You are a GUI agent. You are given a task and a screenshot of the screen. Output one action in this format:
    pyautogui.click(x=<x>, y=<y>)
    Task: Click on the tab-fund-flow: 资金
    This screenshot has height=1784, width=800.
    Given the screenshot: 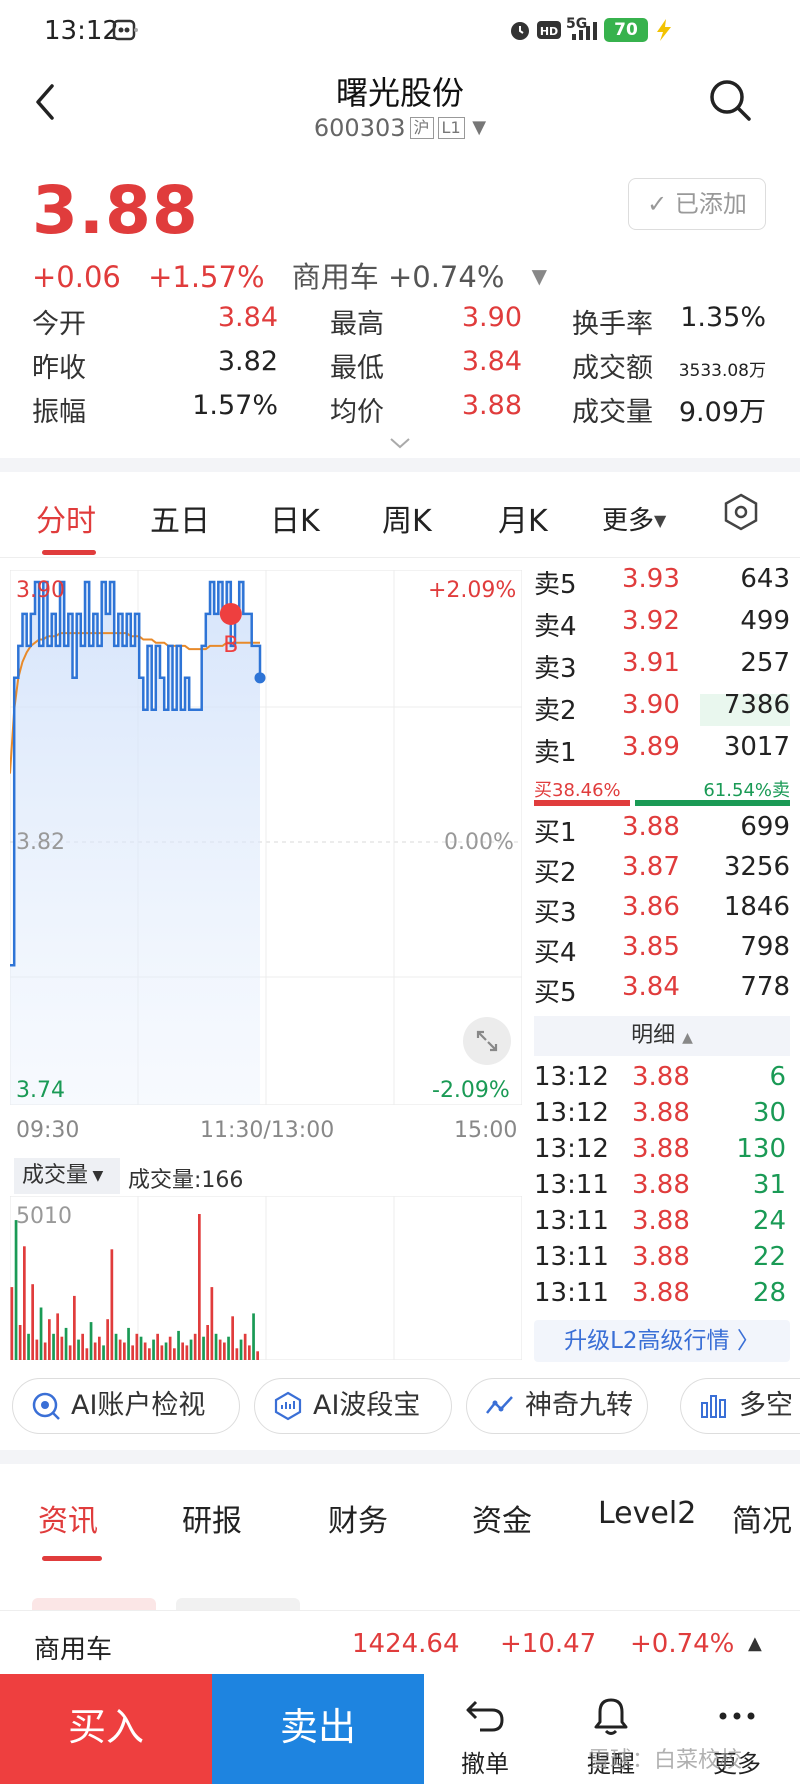 What is the action you would take?
    pyautogui.click(x=502, y=1518)
    